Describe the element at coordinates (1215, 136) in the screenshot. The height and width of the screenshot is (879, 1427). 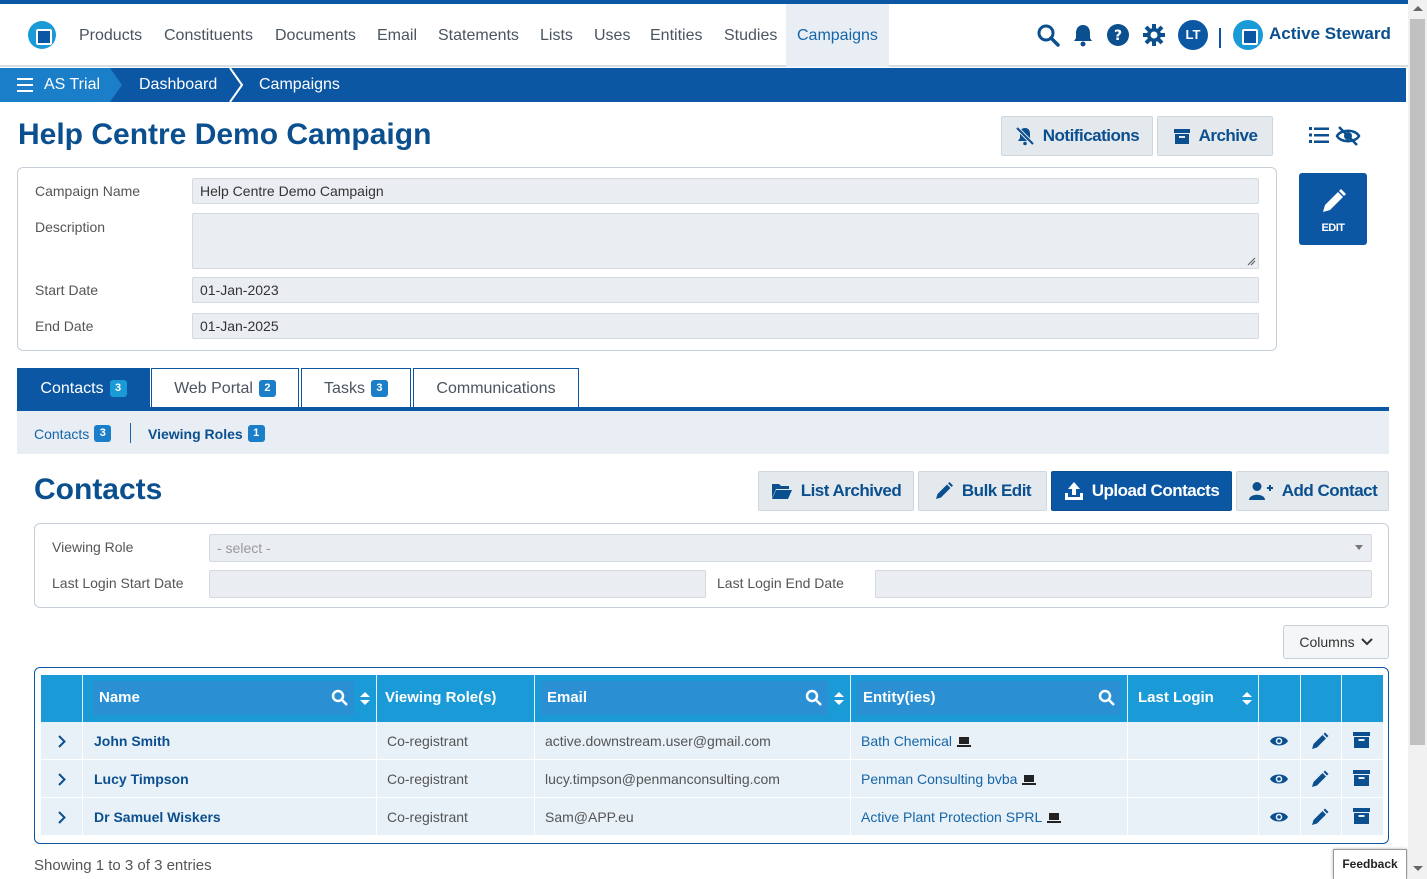
I see `archive-button: Archive` at that location.